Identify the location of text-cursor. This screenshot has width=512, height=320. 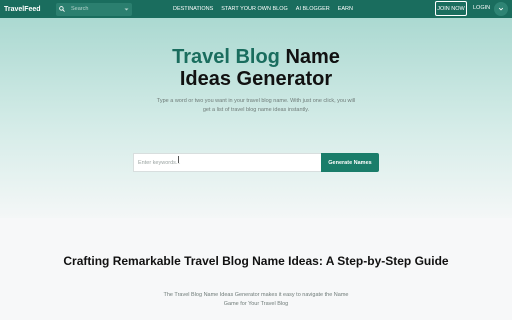
(178, 159).